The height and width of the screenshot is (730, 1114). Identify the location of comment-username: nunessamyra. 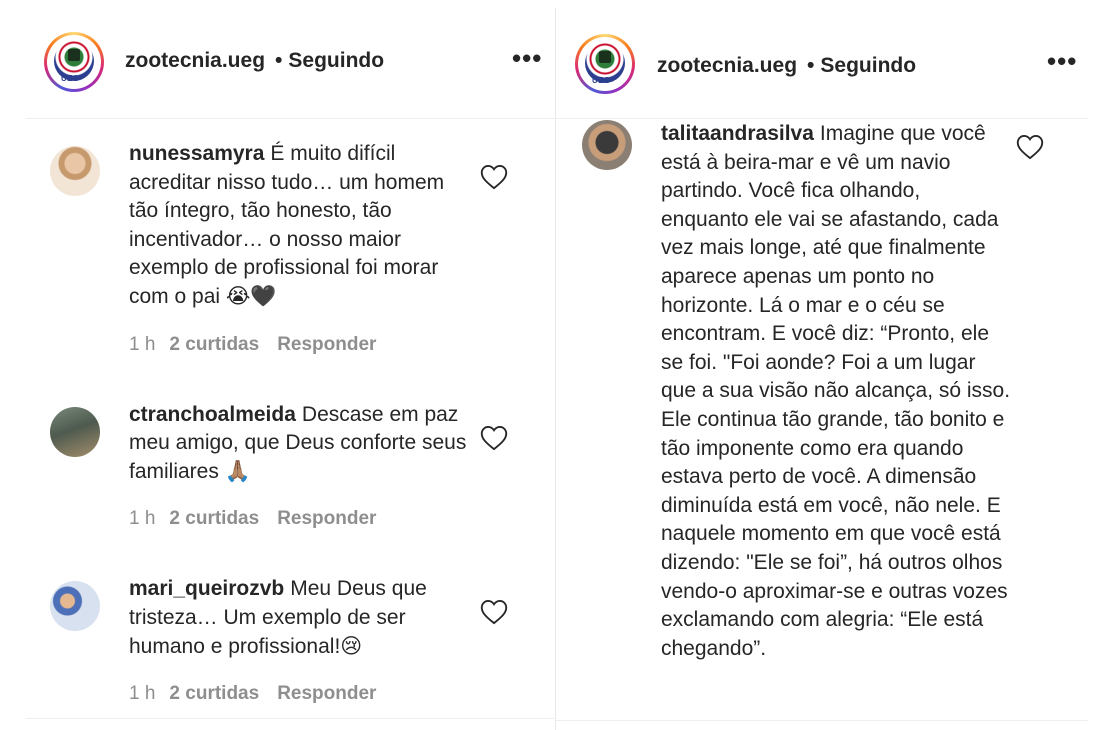
(196, 153).